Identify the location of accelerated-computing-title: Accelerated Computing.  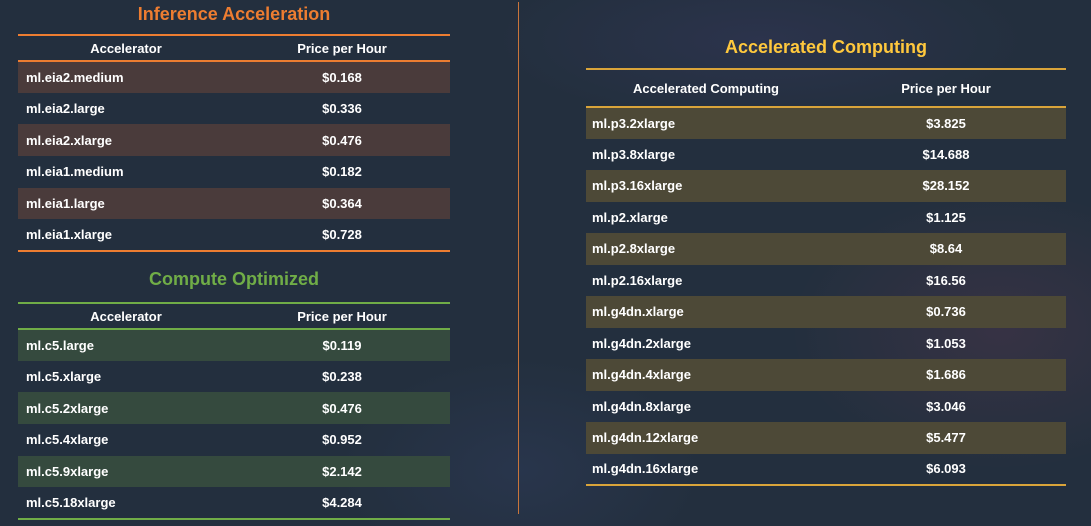
(826, 47).